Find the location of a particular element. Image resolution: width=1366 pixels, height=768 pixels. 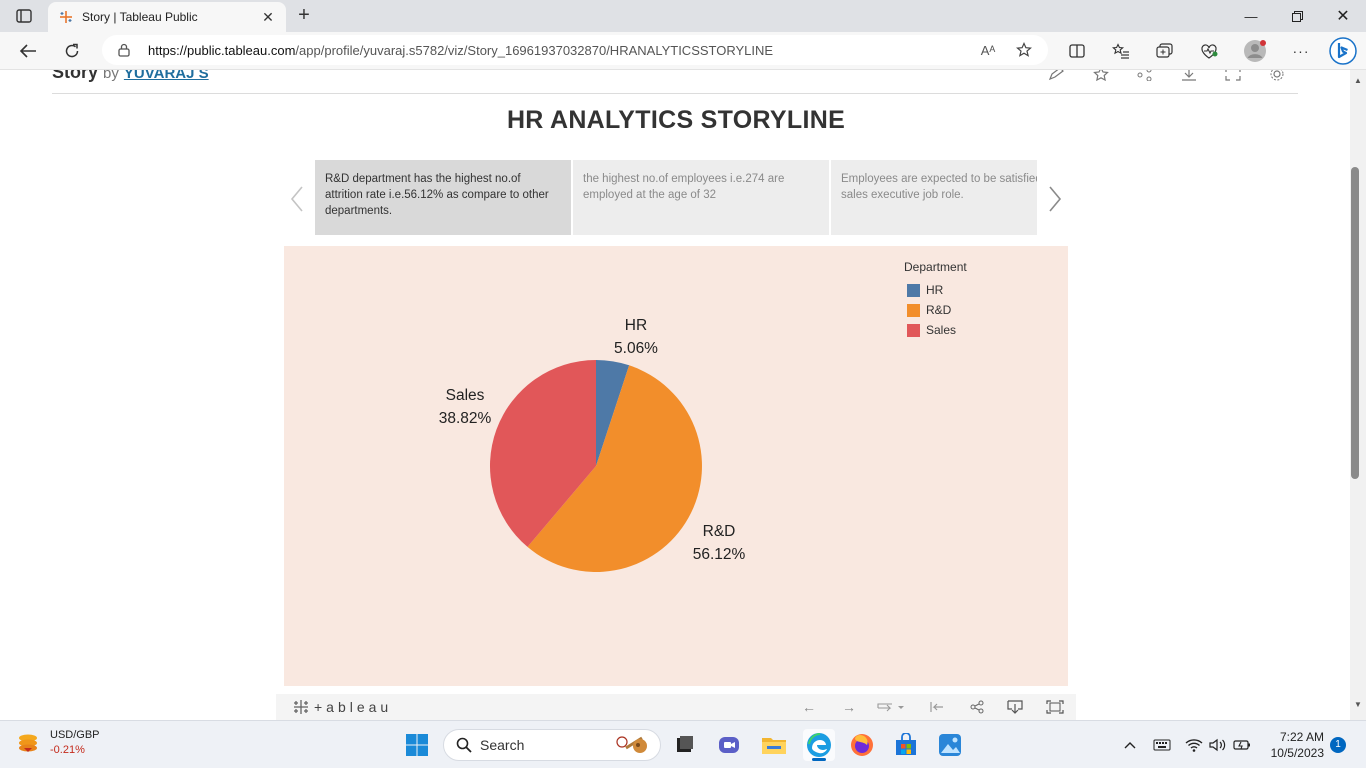

lock-icon is located at coordinates (126, 50).